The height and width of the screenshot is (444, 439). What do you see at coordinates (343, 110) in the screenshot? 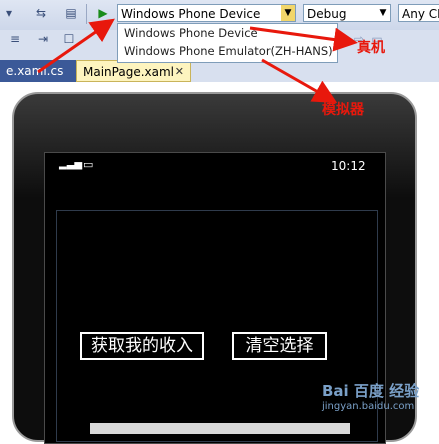
I see `annotation-emulator: 模拟器` at bounding box center [343, 110].